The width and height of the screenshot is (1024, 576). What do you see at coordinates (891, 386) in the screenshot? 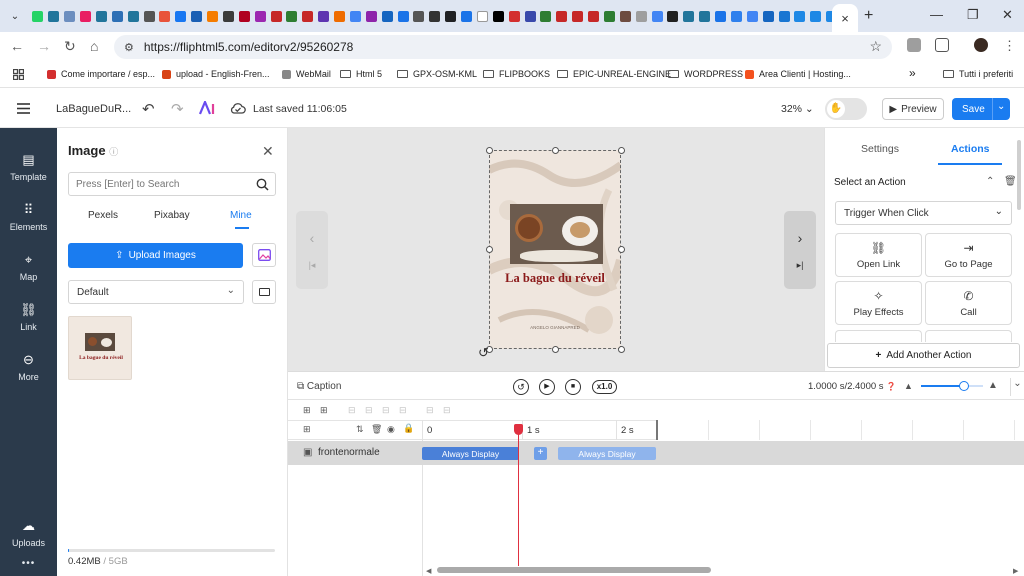
I see `help-icon: ❓` at bounding box center [891, 386].